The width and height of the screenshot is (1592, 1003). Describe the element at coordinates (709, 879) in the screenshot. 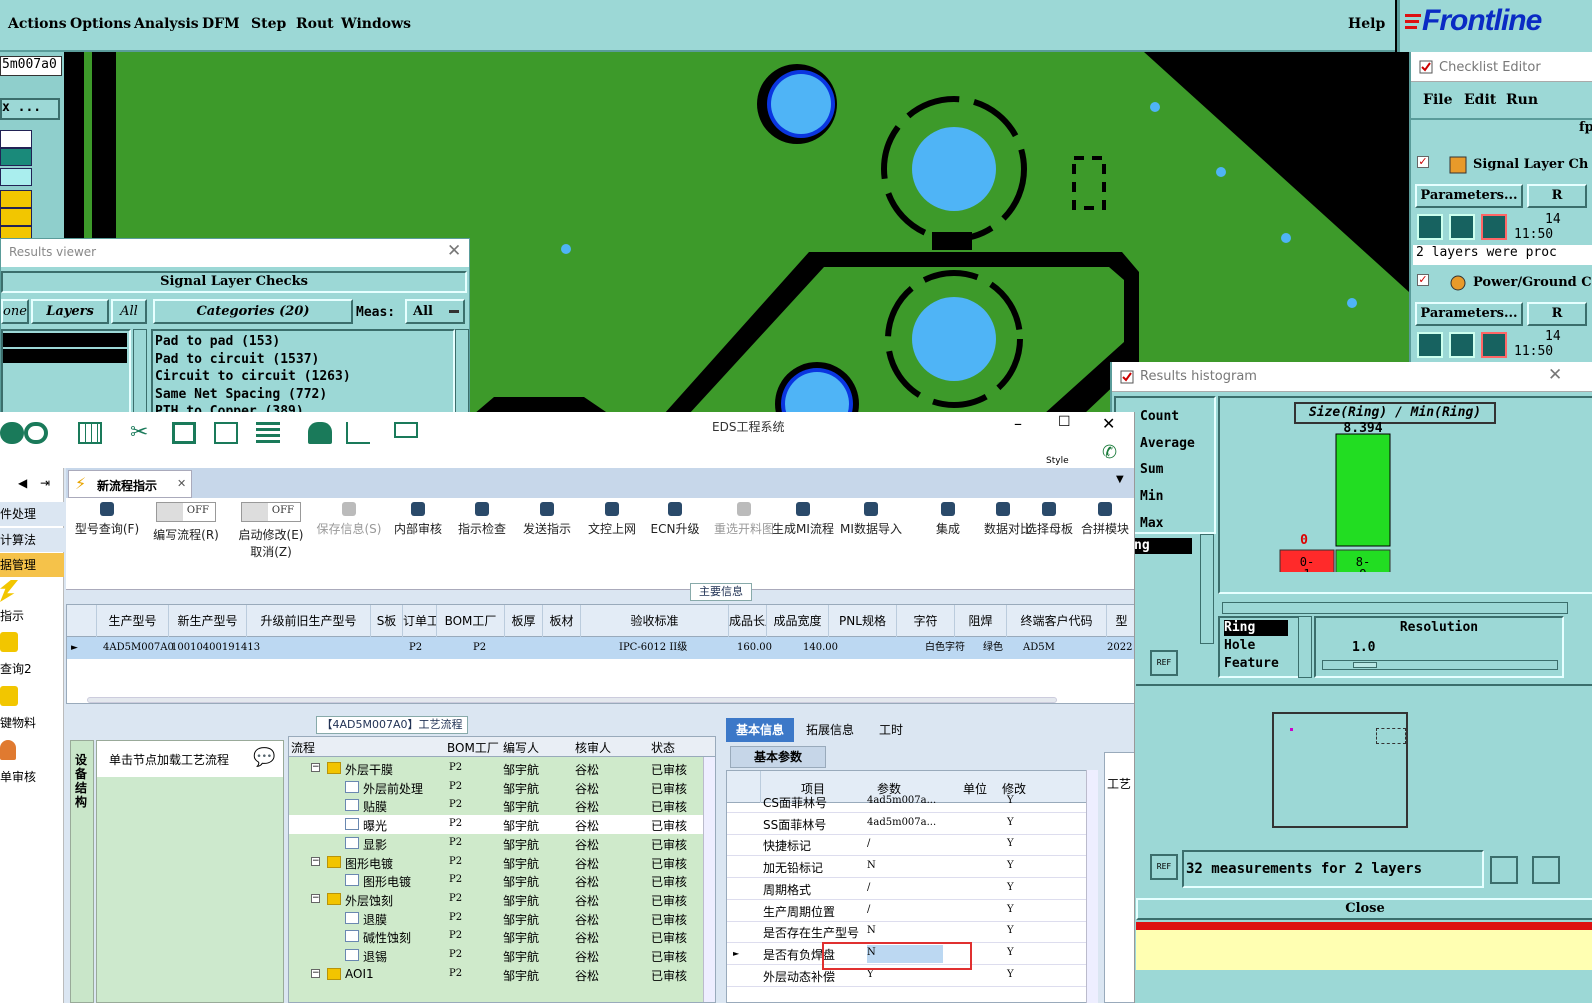

I see `process-tree-scrollbar` at that location.